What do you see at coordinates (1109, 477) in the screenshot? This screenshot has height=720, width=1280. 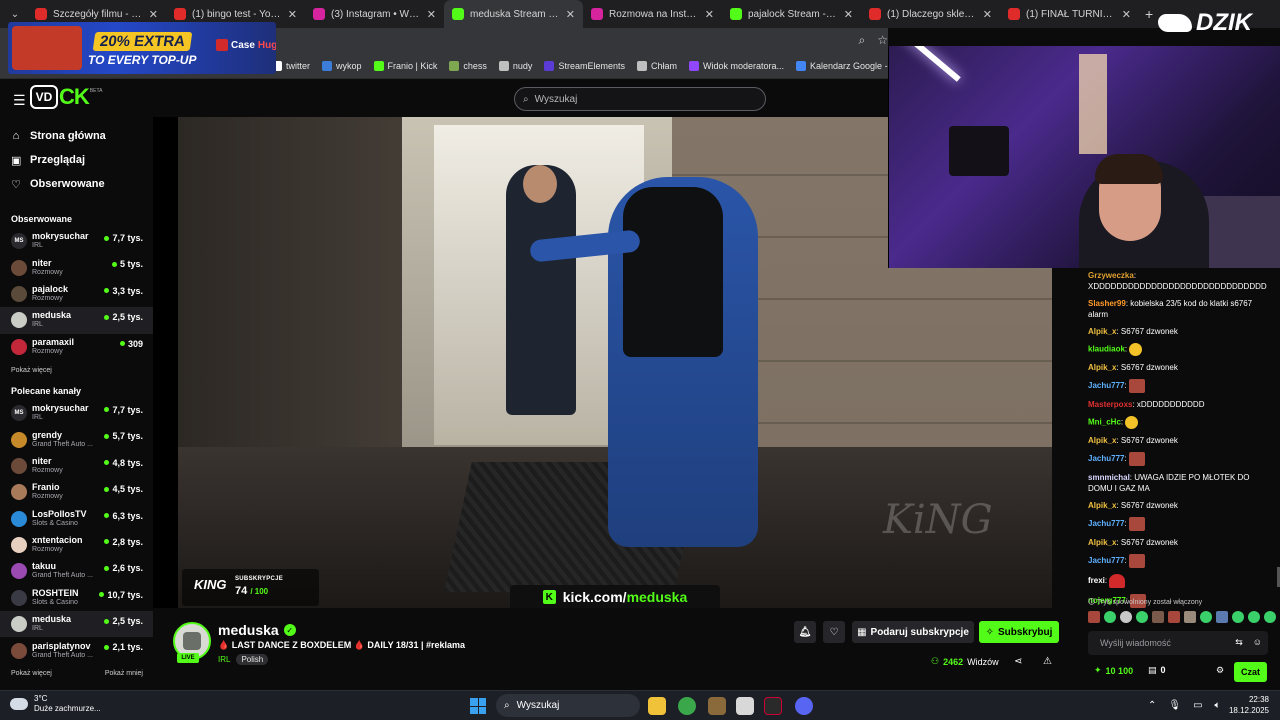 I see `chat-username: smnmichal` at bounding box center [1109, 477].